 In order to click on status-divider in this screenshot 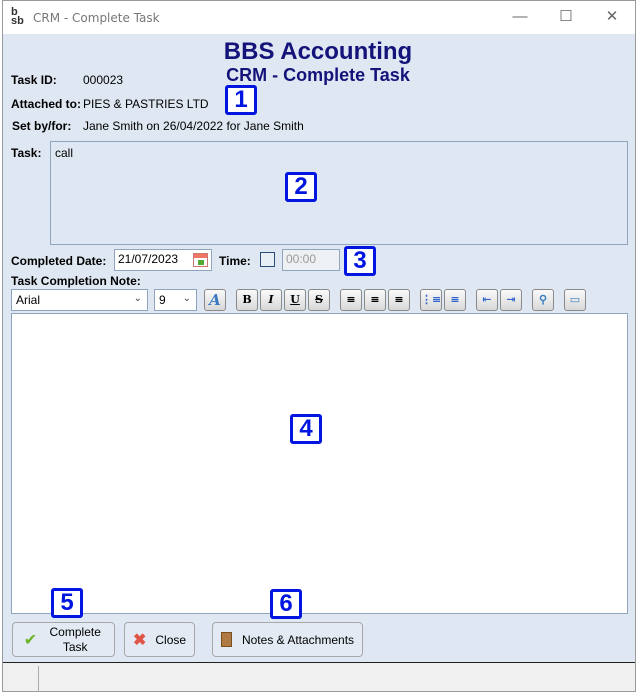, I will do `click(38, 679)`.